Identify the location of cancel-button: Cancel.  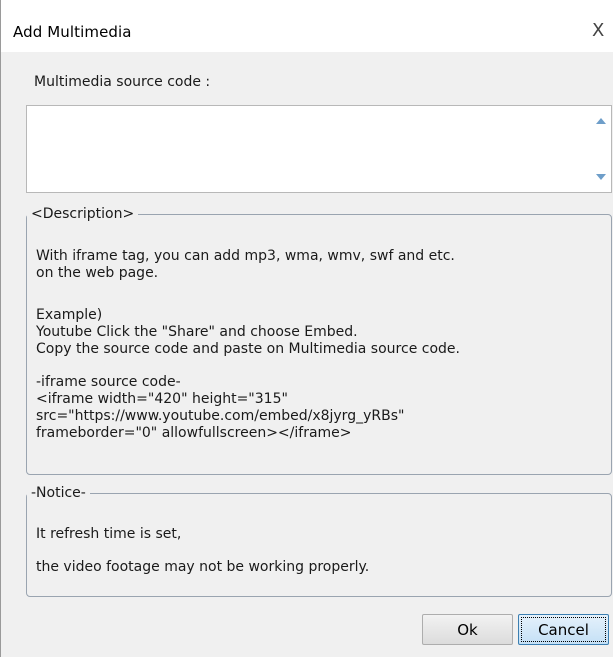
(563, 629).